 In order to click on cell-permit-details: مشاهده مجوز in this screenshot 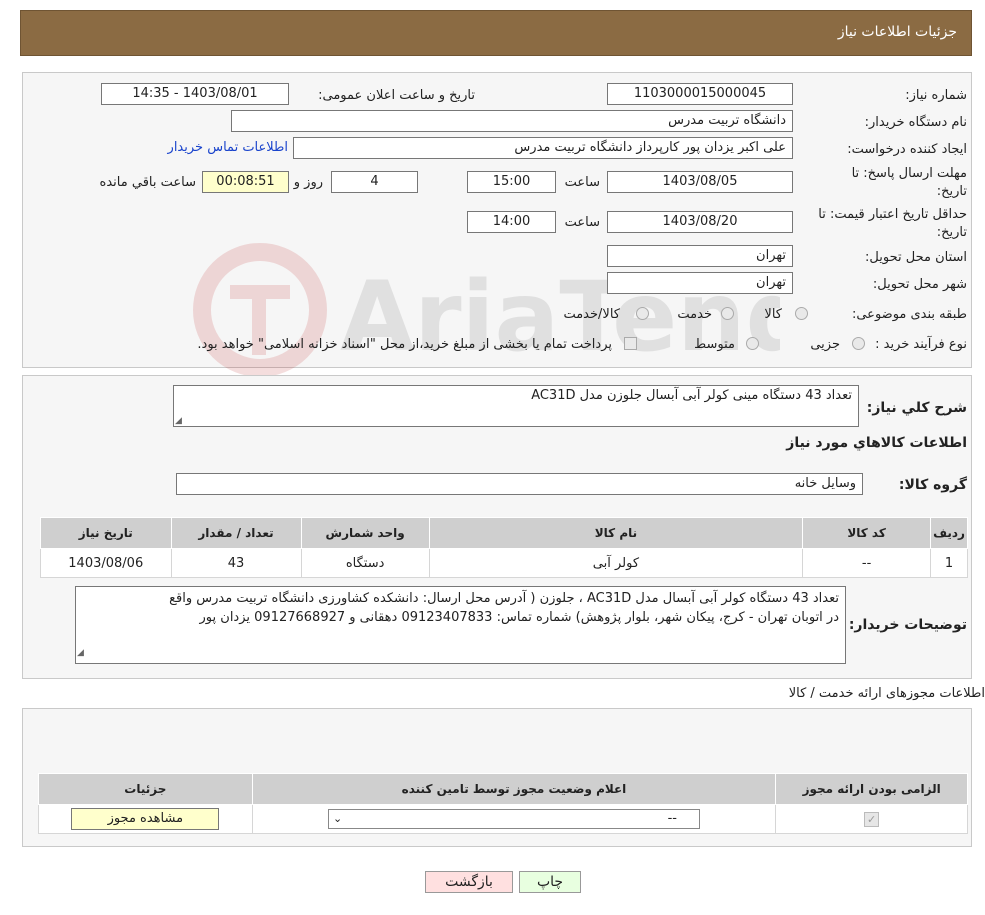, I will do `click(145, 819)`.